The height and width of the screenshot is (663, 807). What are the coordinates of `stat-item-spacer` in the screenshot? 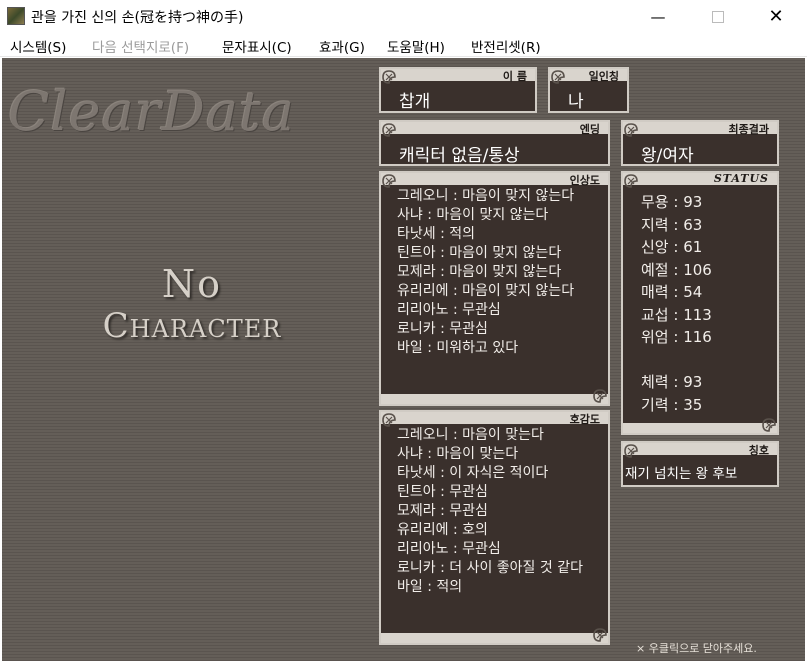 It's located at (676, 360).